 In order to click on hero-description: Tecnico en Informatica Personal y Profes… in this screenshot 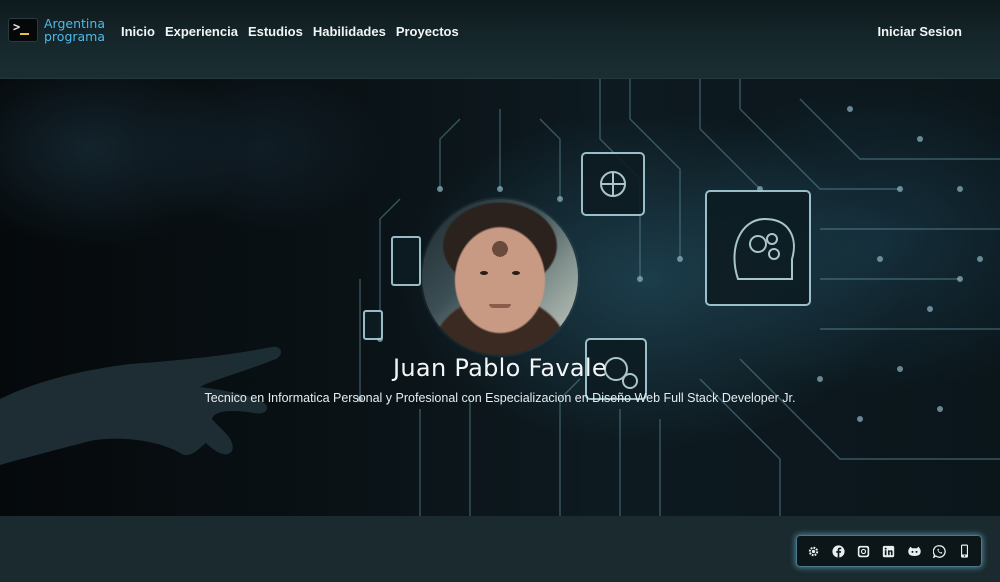, I will do `click(500, 398)`.